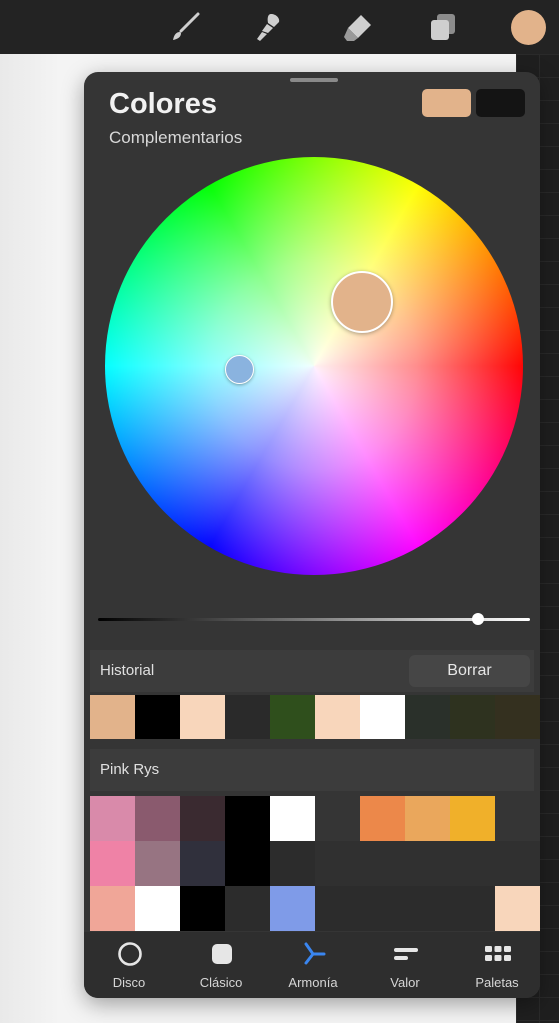  Describe the element at coordinates (405, 982) in the screenshot. I see `tab-label: Valor` at that location.